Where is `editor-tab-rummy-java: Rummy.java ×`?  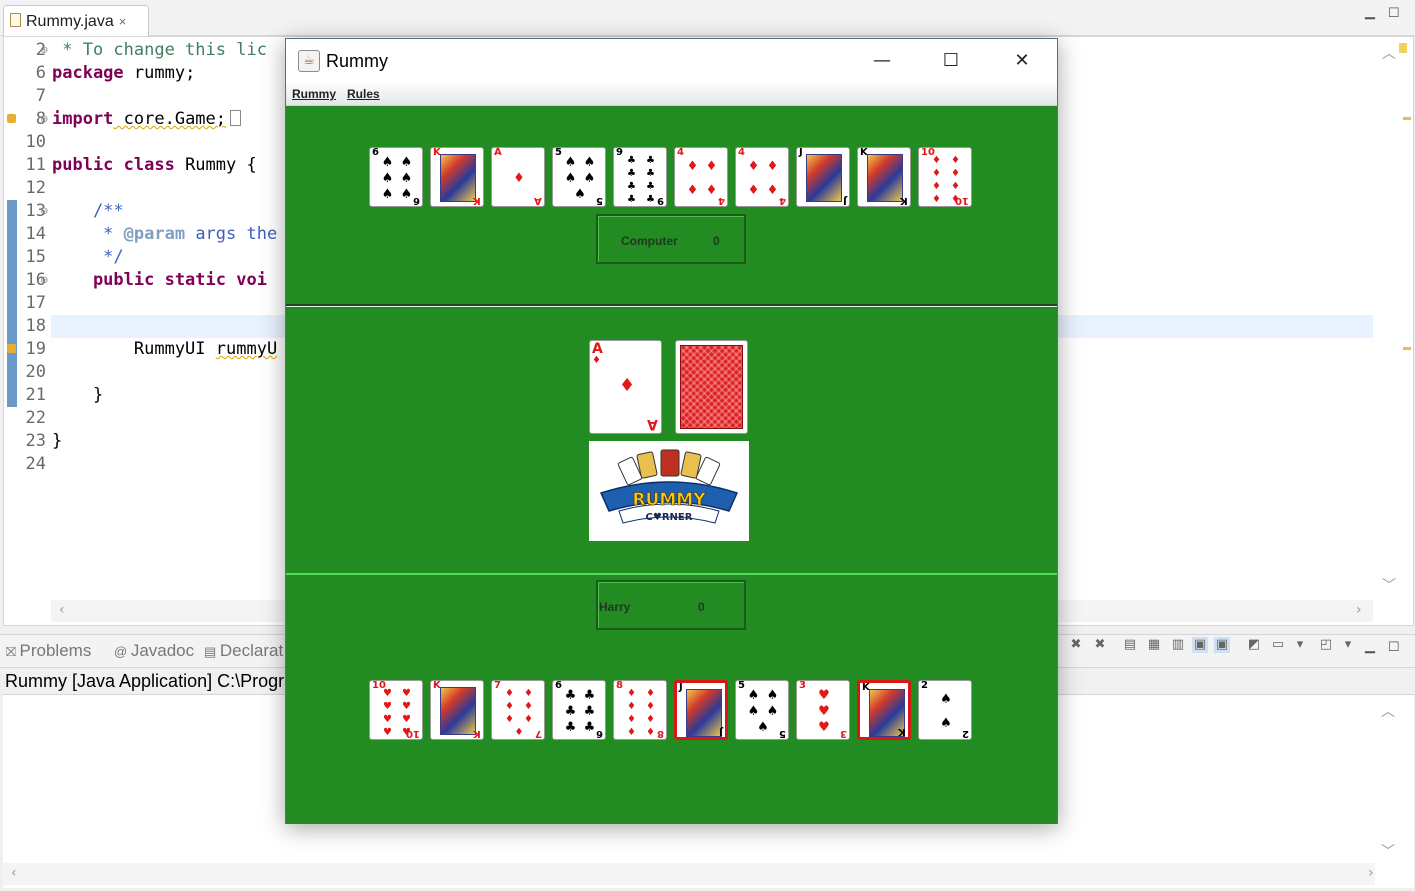
editor-tab-rummy-java: Rummy.java × is located at coordinates (76, 20).